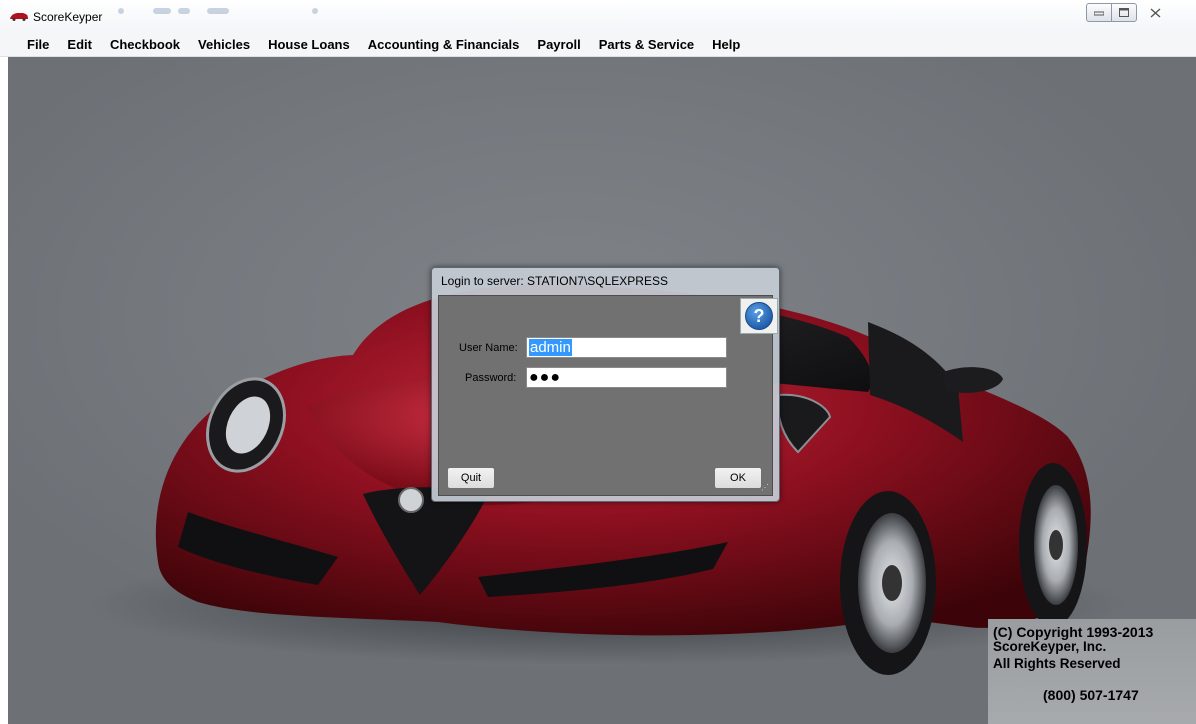 Image resolution: width=1196 pixels, height=724 pixels. Describe the element at coordinates (79, 44) in the screenshot. I see `menu-edit: Edit` at that location.